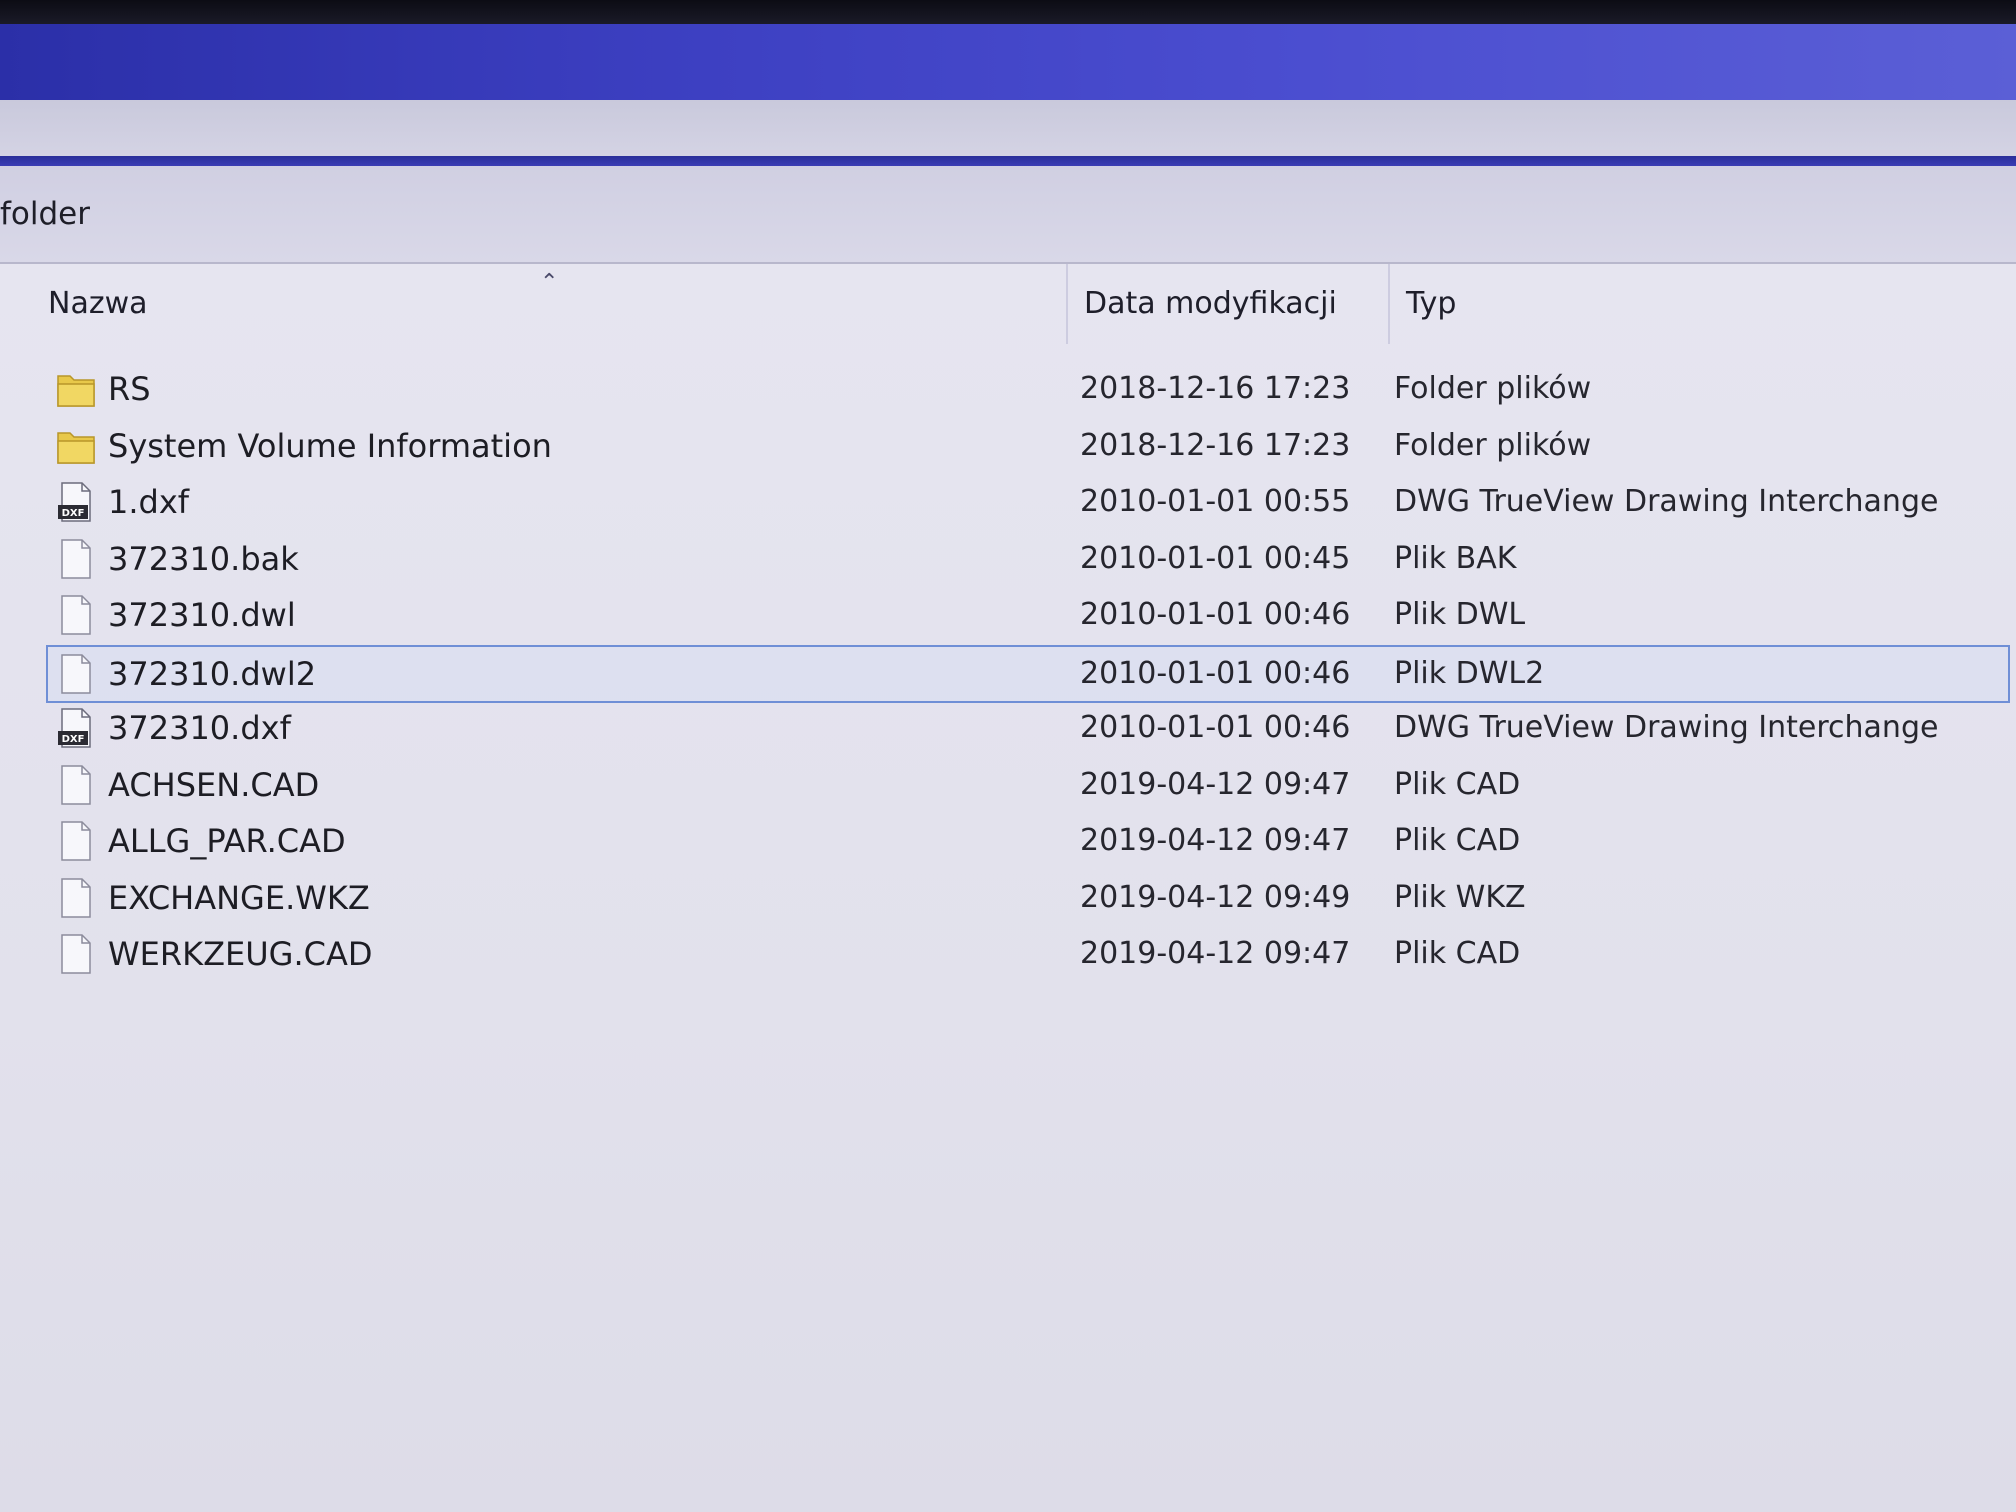 This screenshot has width=2016, height=1512. I want to click on file-row: 372310.bak 2010-01-01 00:45 Plik BAK, so click(1028, 559).